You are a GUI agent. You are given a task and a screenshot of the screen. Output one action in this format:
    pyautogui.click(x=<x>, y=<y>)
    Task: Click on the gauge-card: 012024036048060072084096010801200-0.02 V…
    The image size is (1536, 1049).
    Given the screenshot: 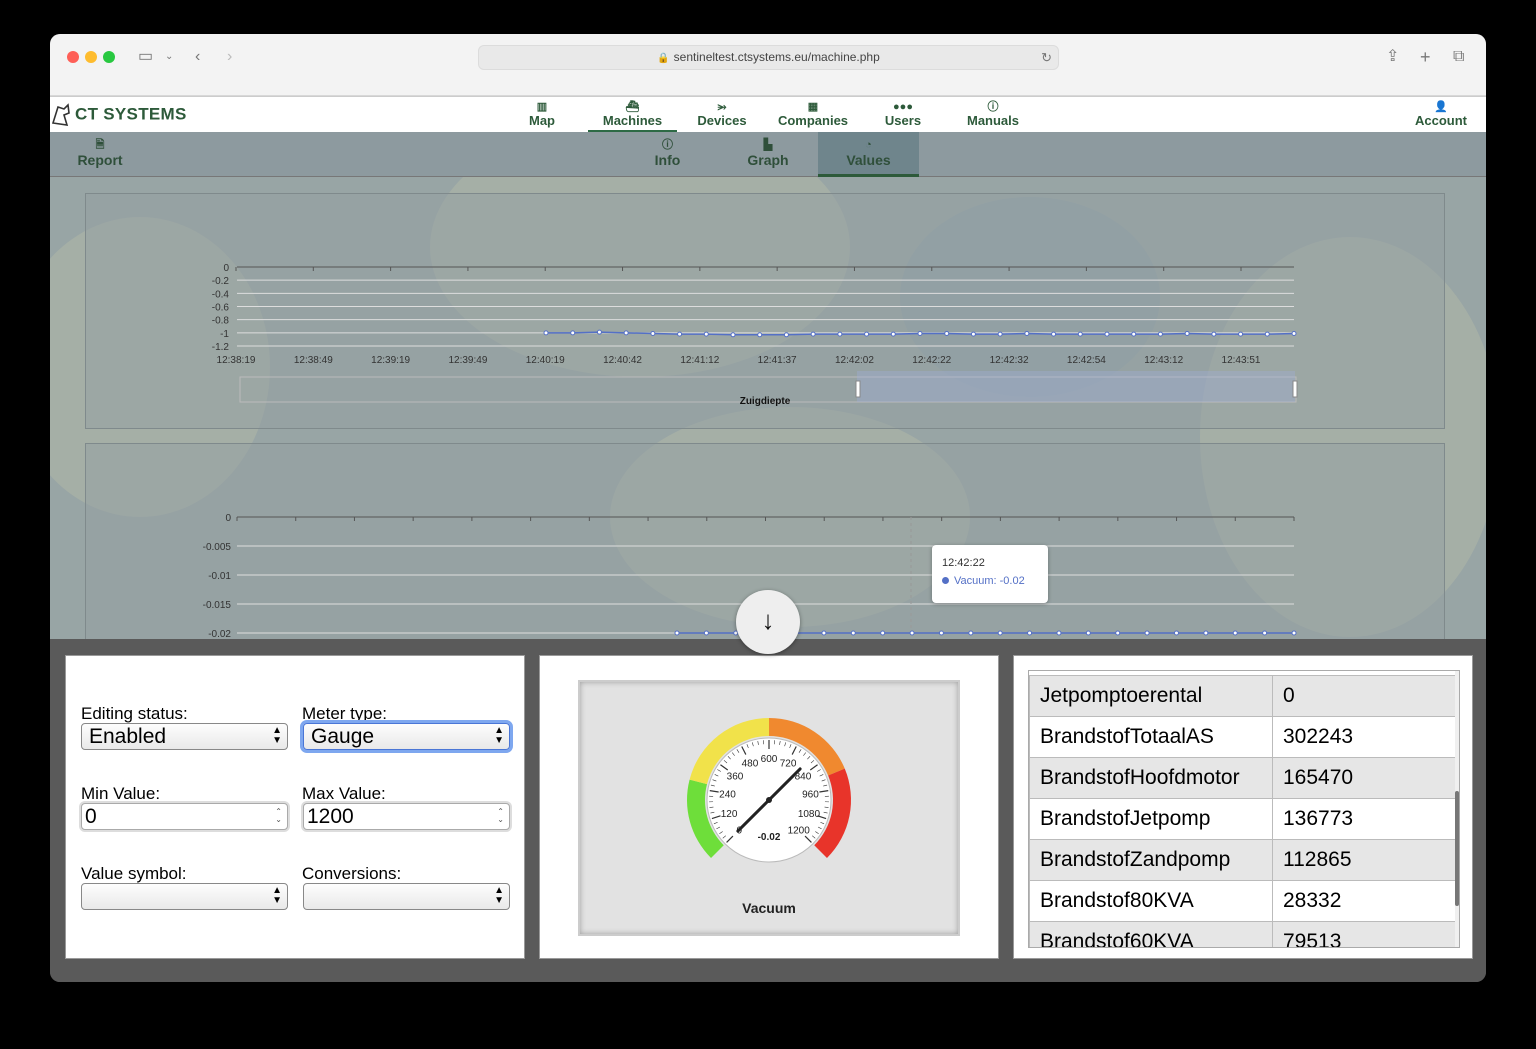 What is the action you would take?
    pyautogui.click(x=769, y=807)
    